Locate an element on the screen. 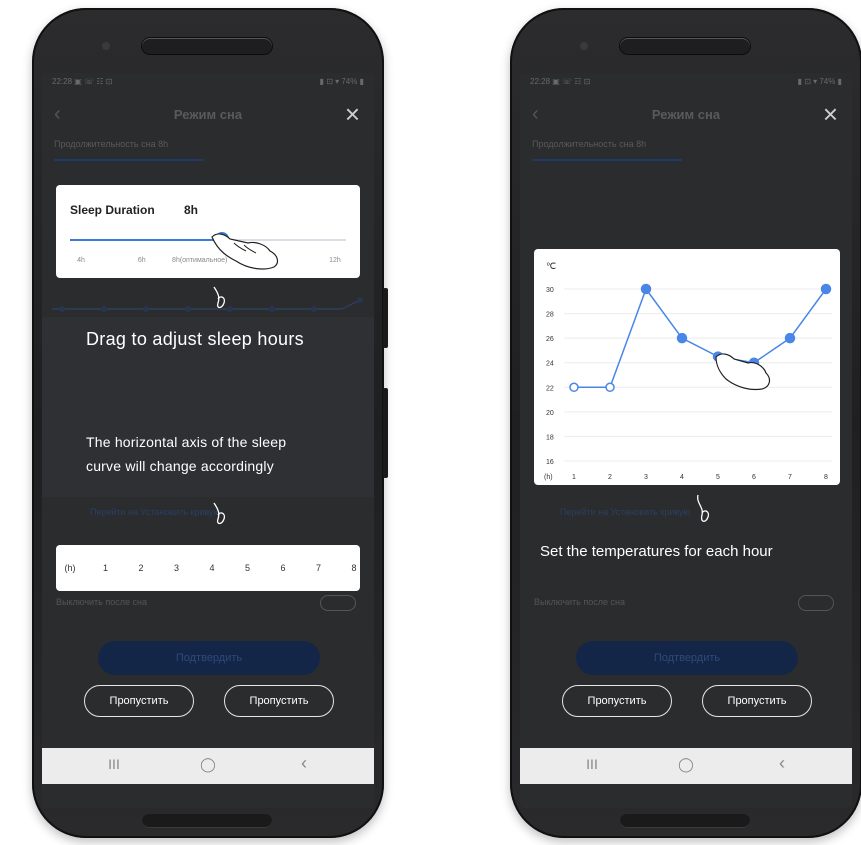  axis-hour-label: 4 is located at coordinates (212, 568).